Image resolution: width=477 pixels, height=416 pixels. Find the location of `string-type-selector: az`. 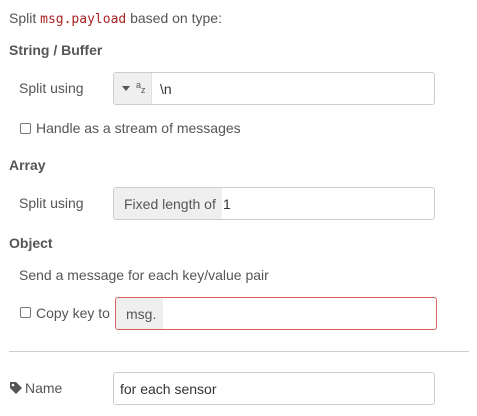

string-type-selector: az is located at coordinates (133, 88).